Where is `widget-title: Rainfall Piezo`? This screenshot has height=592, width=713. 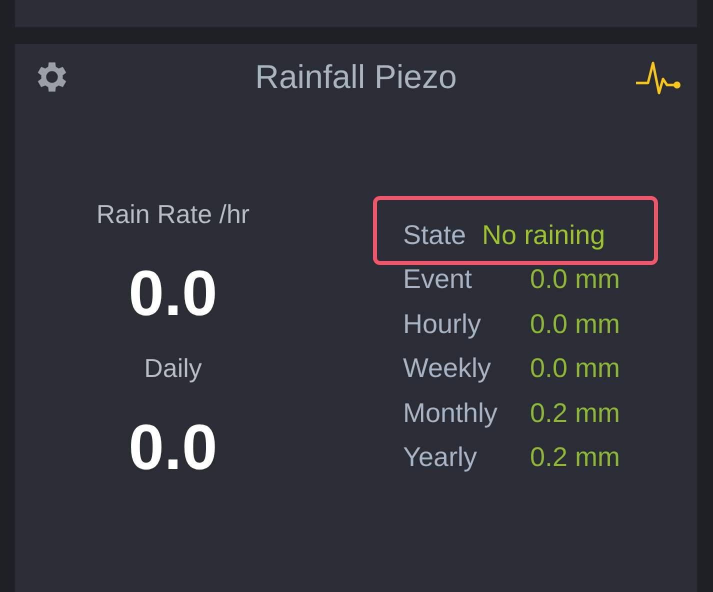 widget-title: Rainfall Piezo is located at coordinates (356, 77).